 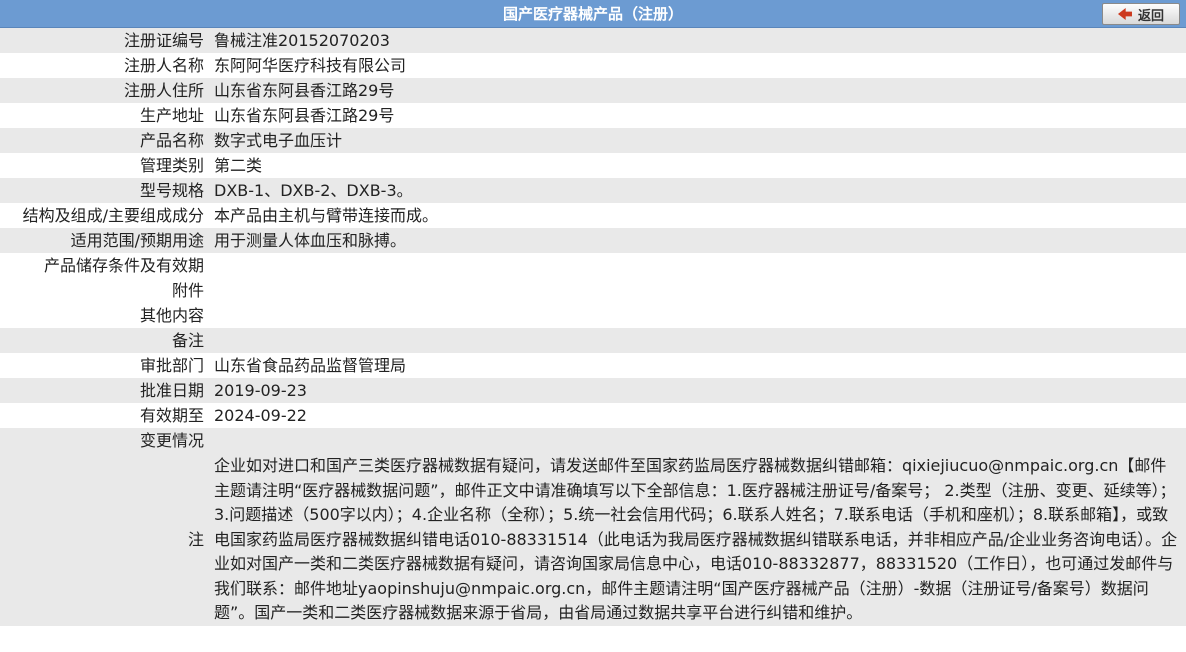 What do you see at coordinates (695, 215) in the screenshot?
I see `field-value: 本产品由主机与臂带连接而成。` at bounding box center [695, 215].